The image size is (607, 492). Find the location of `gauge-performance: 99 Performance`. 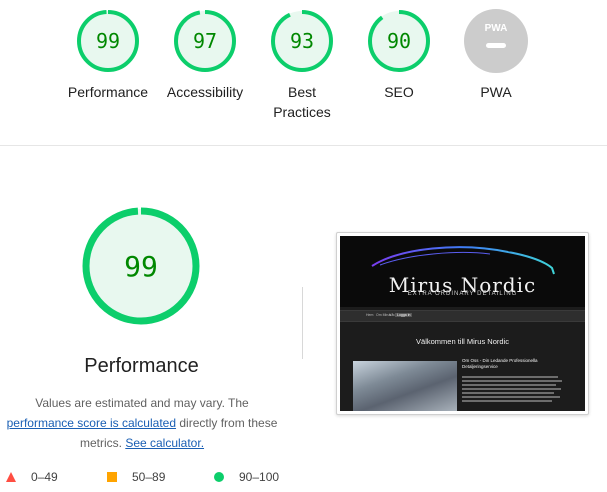

gauge-performance: 99 Performance is located at coordinates (108, 55).